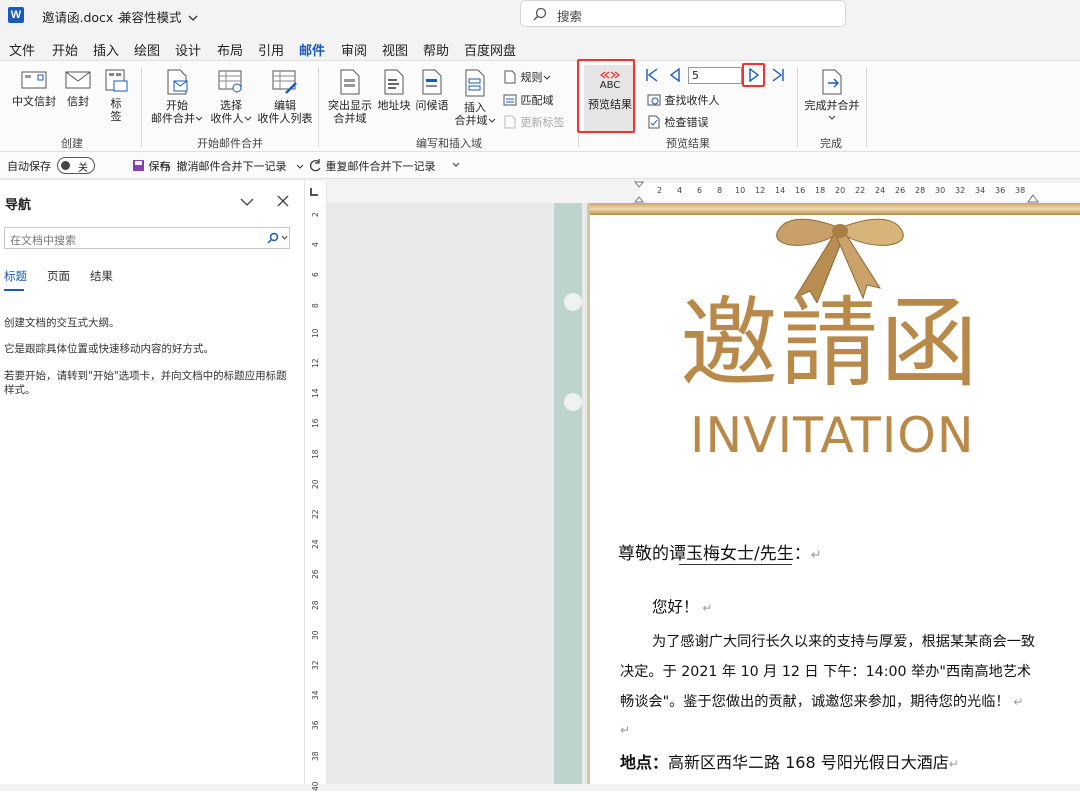 The width and height of the screenshot is (1080, 791). Describe the element at coordinates (527, 77) in the screenshot. I see `rules-button: 规则` at that location.